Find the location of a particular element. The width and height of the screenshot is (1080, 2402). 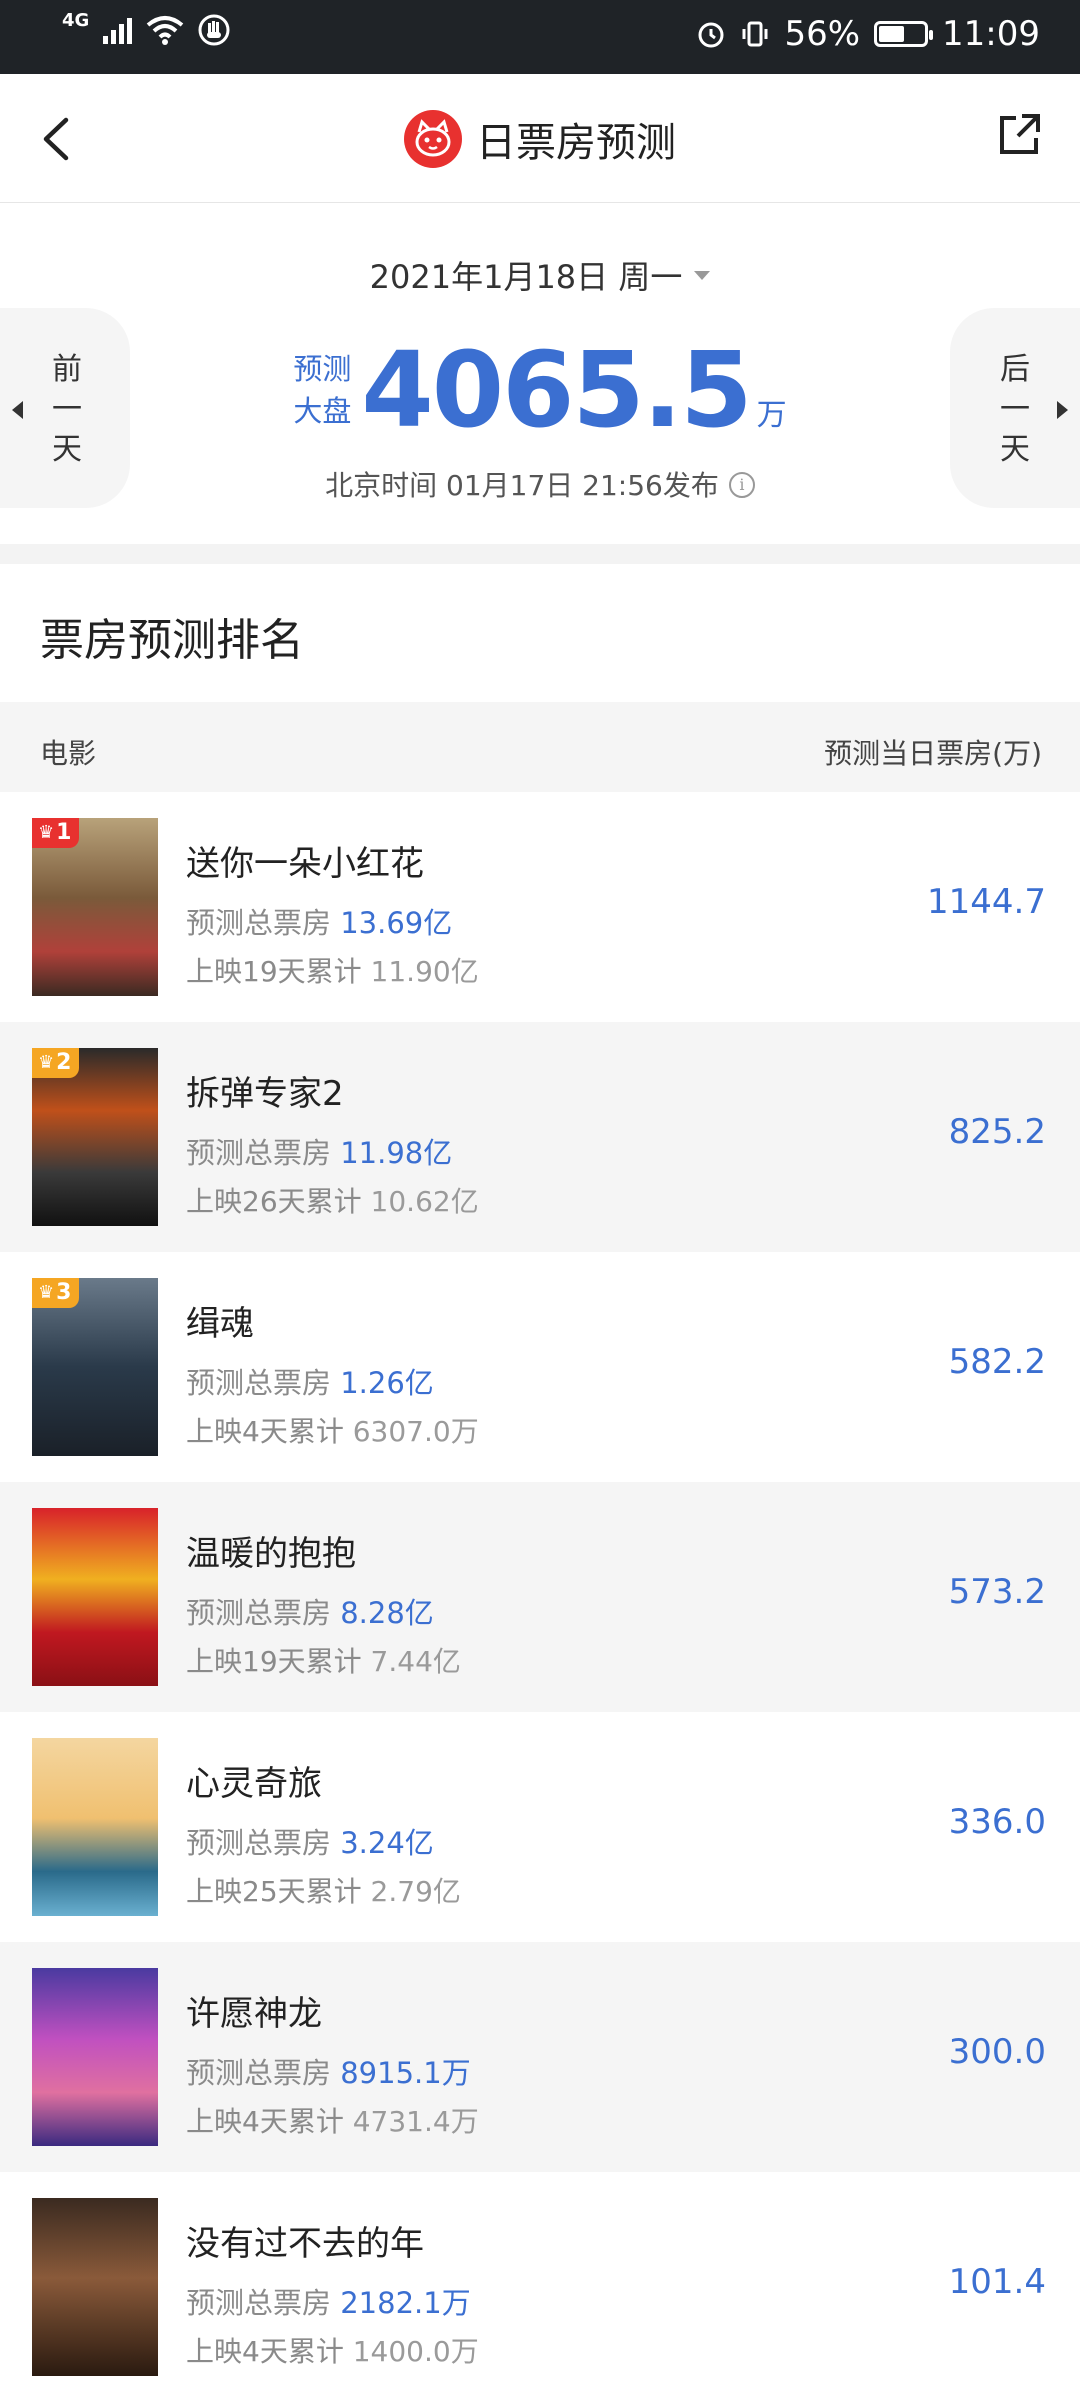

battery-icon is located at coordinates (904, 34).